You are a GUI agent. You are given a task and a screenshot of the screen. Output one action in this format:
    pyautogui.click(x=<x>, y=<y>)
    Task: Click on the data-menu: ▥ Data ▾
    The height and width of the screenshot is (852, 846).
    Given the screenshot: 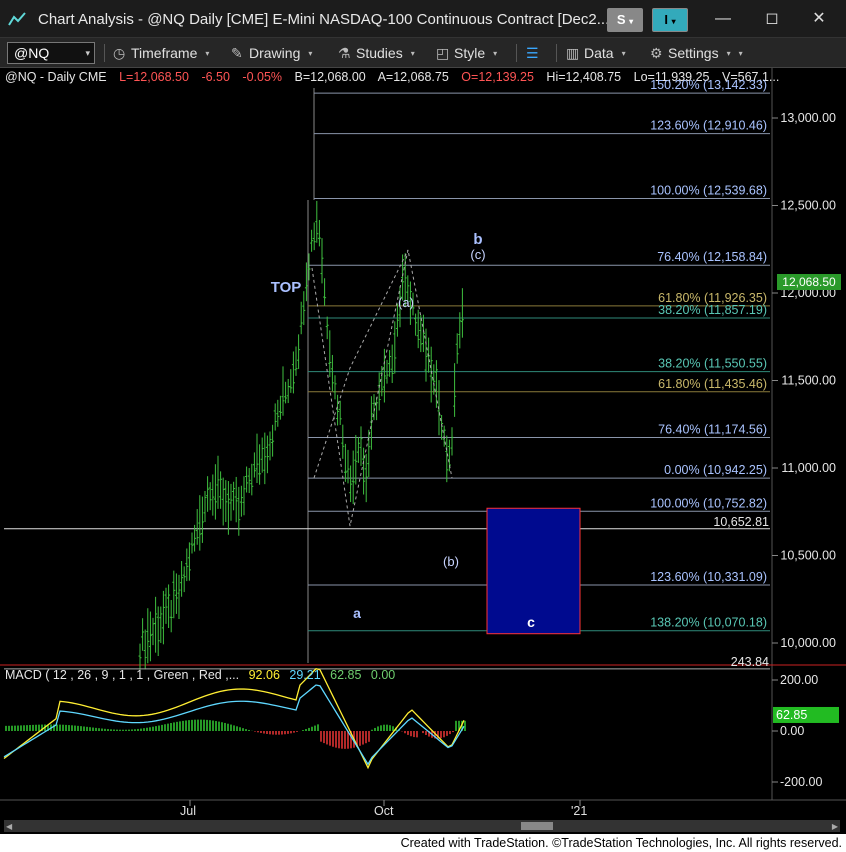 What is the action you would take?
    pyautogui.click(x=596, y=53)
    